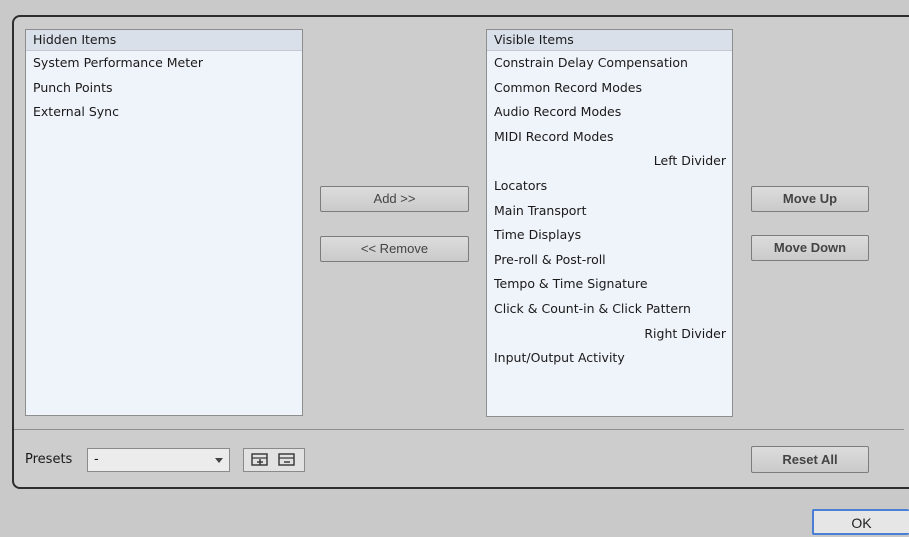 This screenshot has width=909, height=537. Describe the element at coordinates (609, 260) in the screenshot. I see `list-item: Pre-roll & Post-roll` at that location.